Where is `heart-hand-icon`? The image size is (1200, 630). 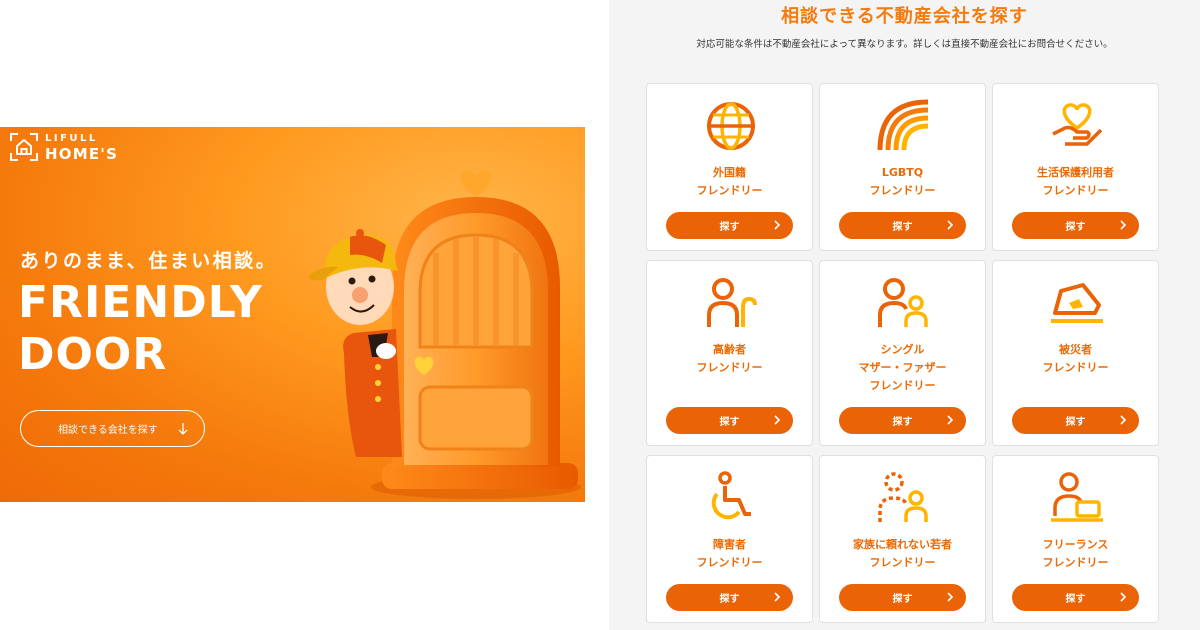
heart-hand-icon is located at coordinates (1077, 124).